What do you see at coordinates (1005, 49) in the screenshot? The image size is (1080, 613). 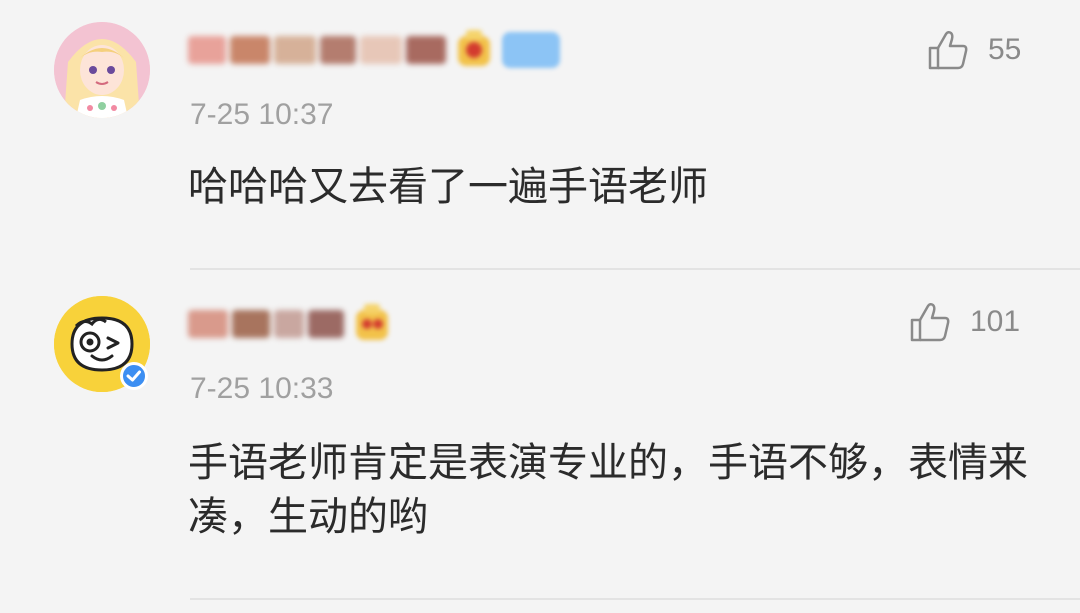 I see `like-count: 55` at bounding box center [1005, 49].